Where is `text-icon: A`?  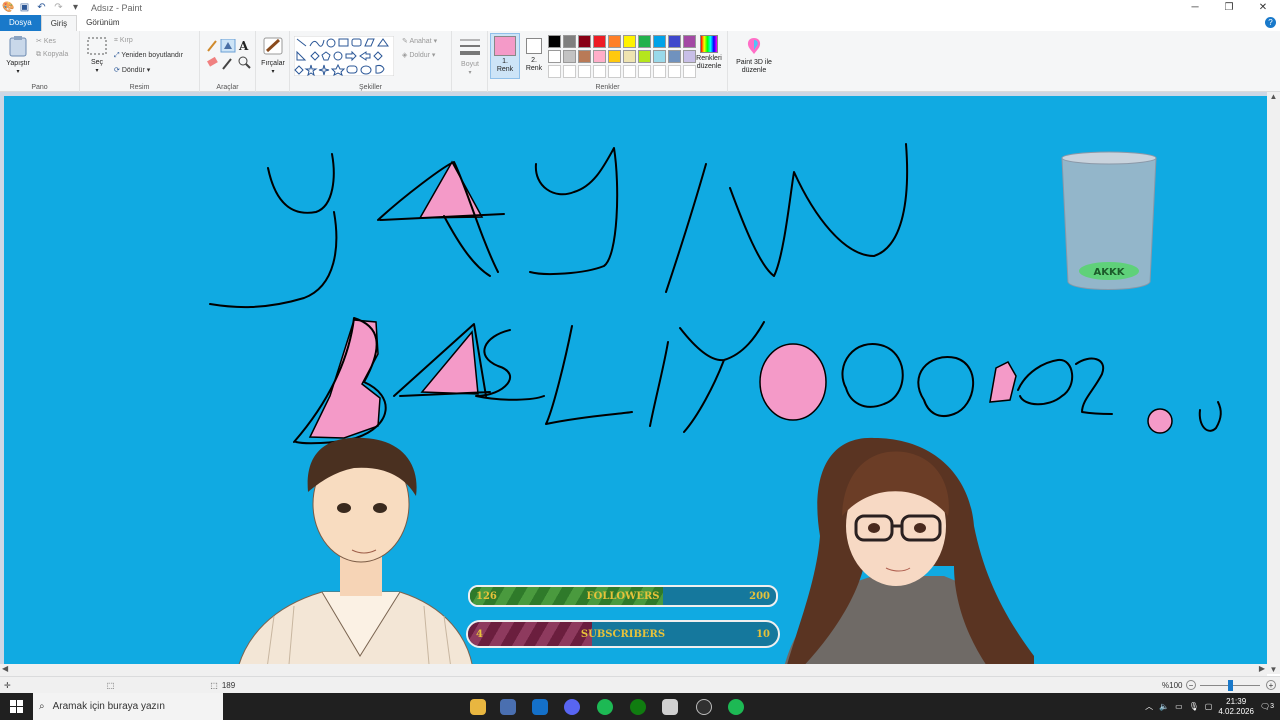 text-icon: A is located at coordinates (243, 46).